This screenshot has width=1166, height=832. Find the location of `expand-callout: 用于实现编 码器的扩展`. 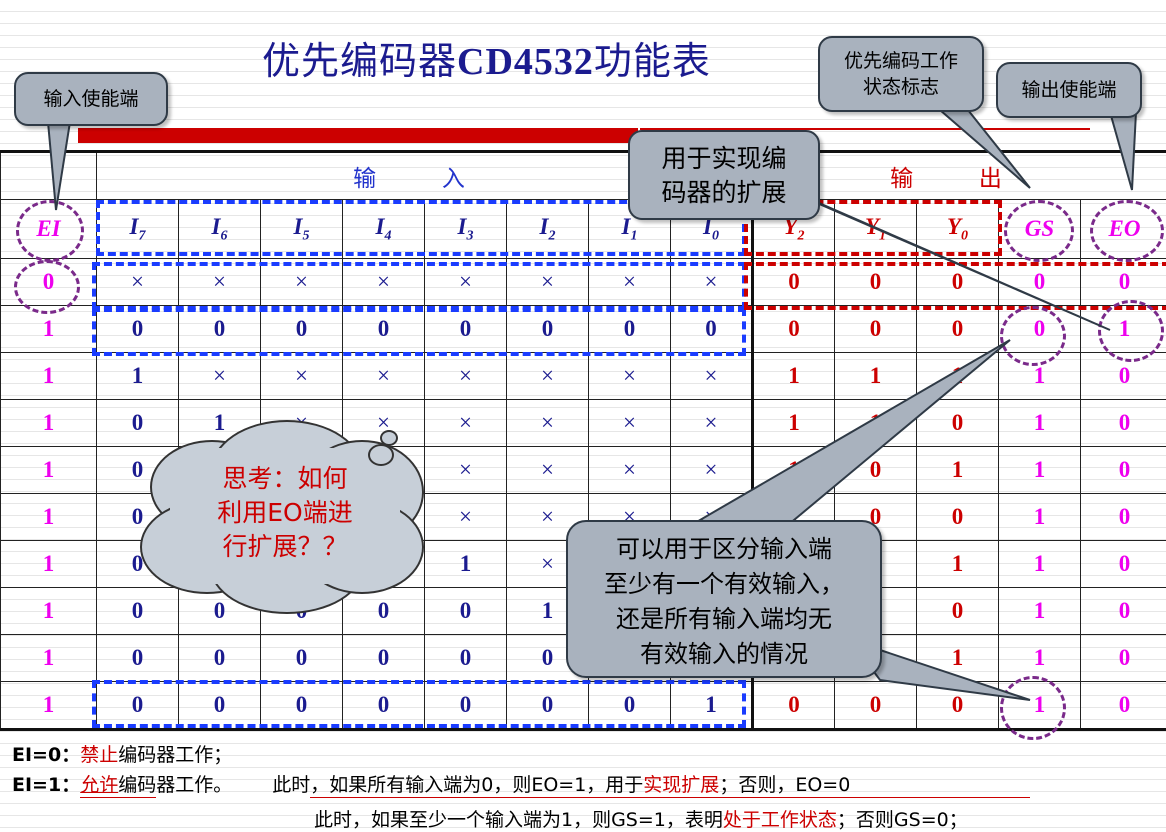

expand-callout: 用于实现编 码器的扩展 is located at coordinates (724, 175).